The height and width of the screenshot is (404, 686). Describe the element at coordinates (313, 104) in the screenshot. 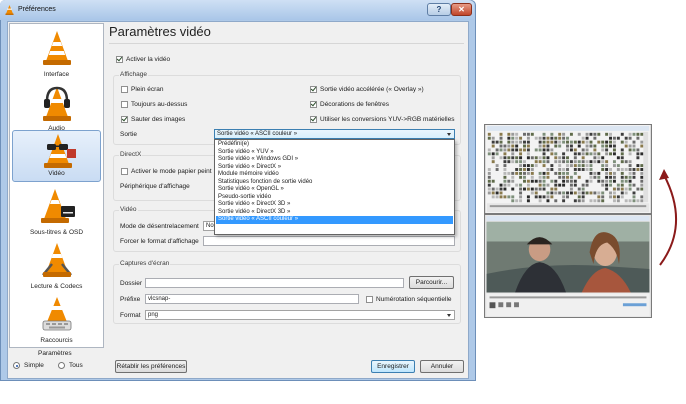

I see `window-decorations-checkbox` at that location.